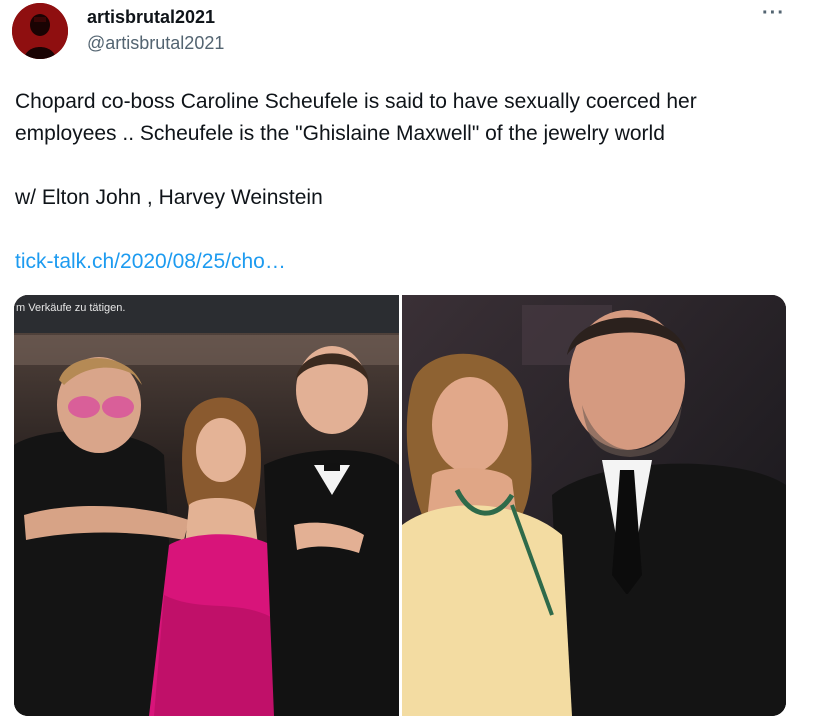 This screenshot has width=823, height=716. What do you see at coordinates (155, 43) in the screenshot?
I see `author-handle: @artisbrutal2021` at bounding box center [155, 43].